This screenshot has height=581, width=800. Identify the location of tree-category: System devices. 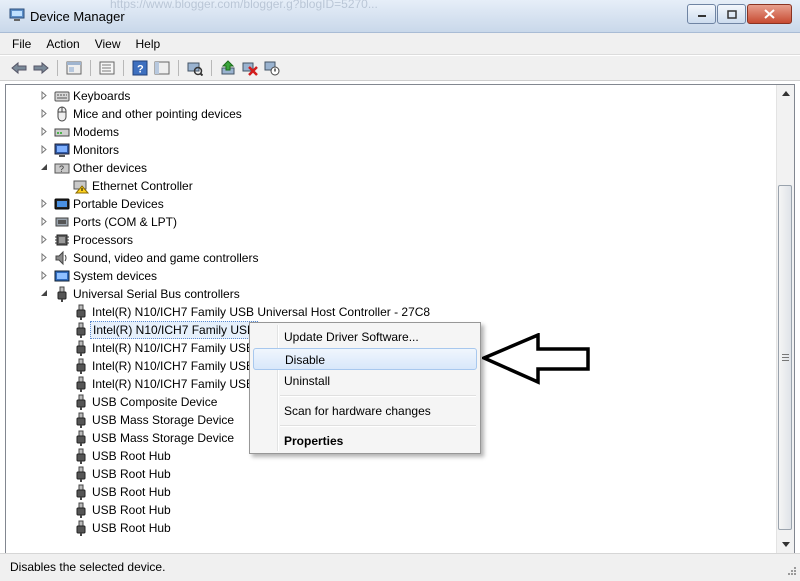
(389, 276).